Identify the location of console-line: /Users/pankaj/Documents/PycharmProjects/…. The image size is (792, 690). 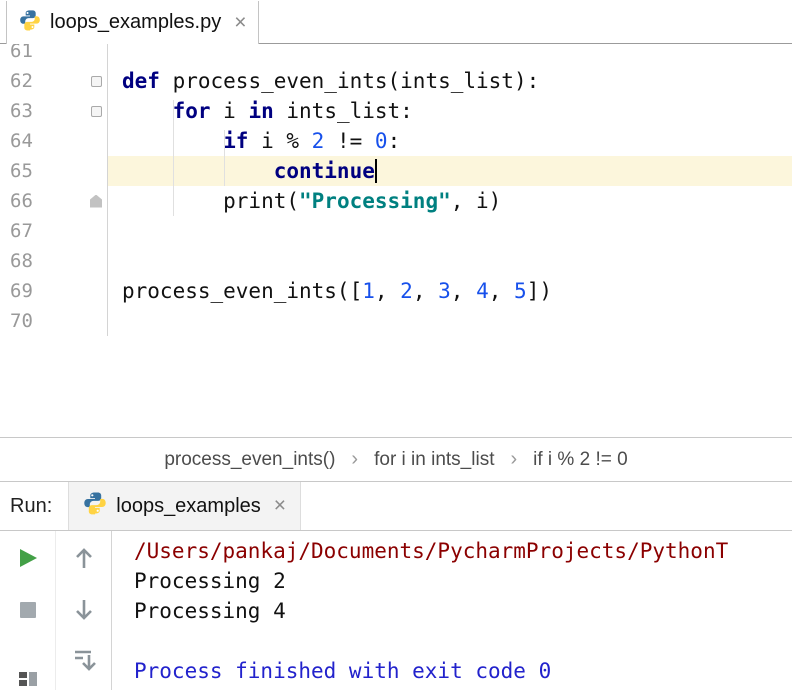
(431, 551).